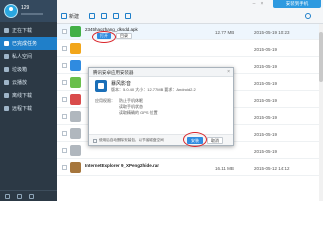  Describe the element at coordinates (272, 32) in the screenshot. I see `file-date: 2015-05-19 10:23` at that location.